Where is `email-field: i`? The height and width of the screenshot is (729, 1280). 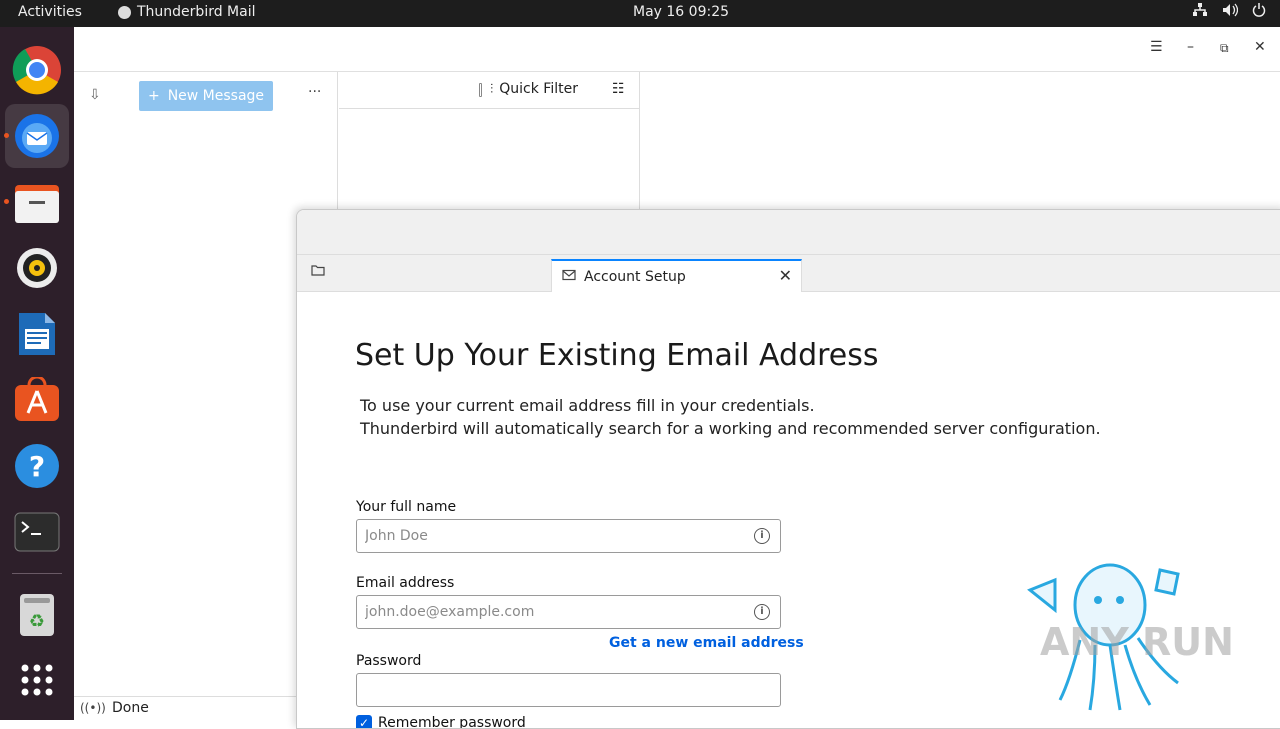
email-field: i is located at coordinates (568, 612).